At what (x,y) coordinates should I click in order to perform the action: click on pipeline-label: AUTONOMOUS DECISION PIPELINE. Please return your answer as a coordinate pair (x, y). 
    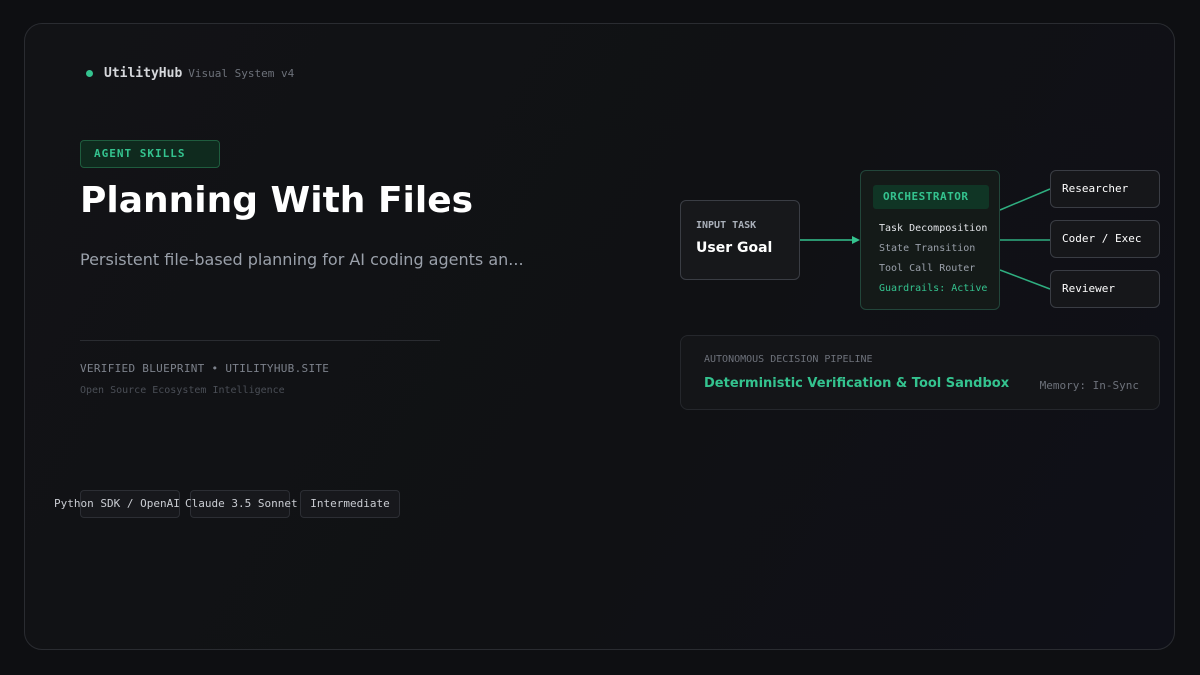
    Looking at the image, I should click on (788, 359).